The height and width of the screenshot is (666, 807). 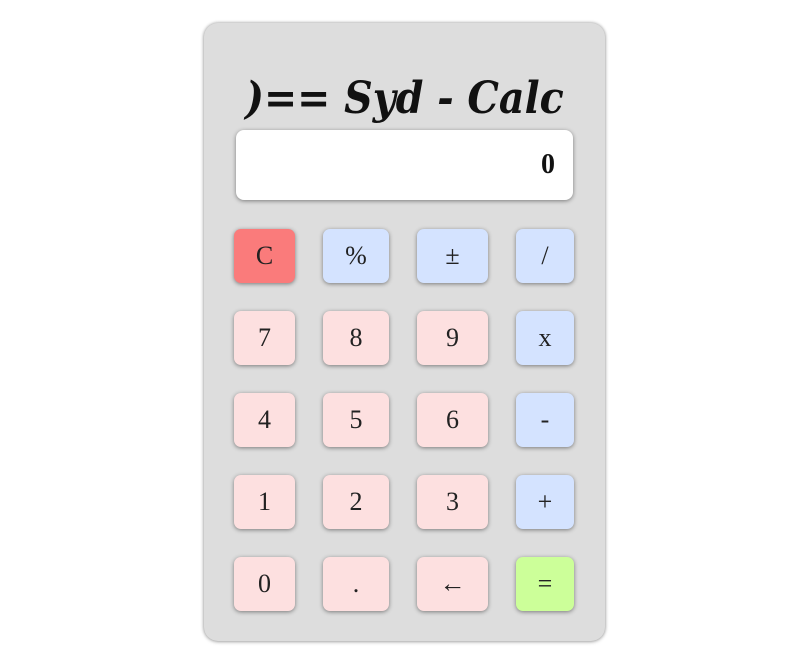 I want to click on subtract-button: -, so click(x=545, y=420).